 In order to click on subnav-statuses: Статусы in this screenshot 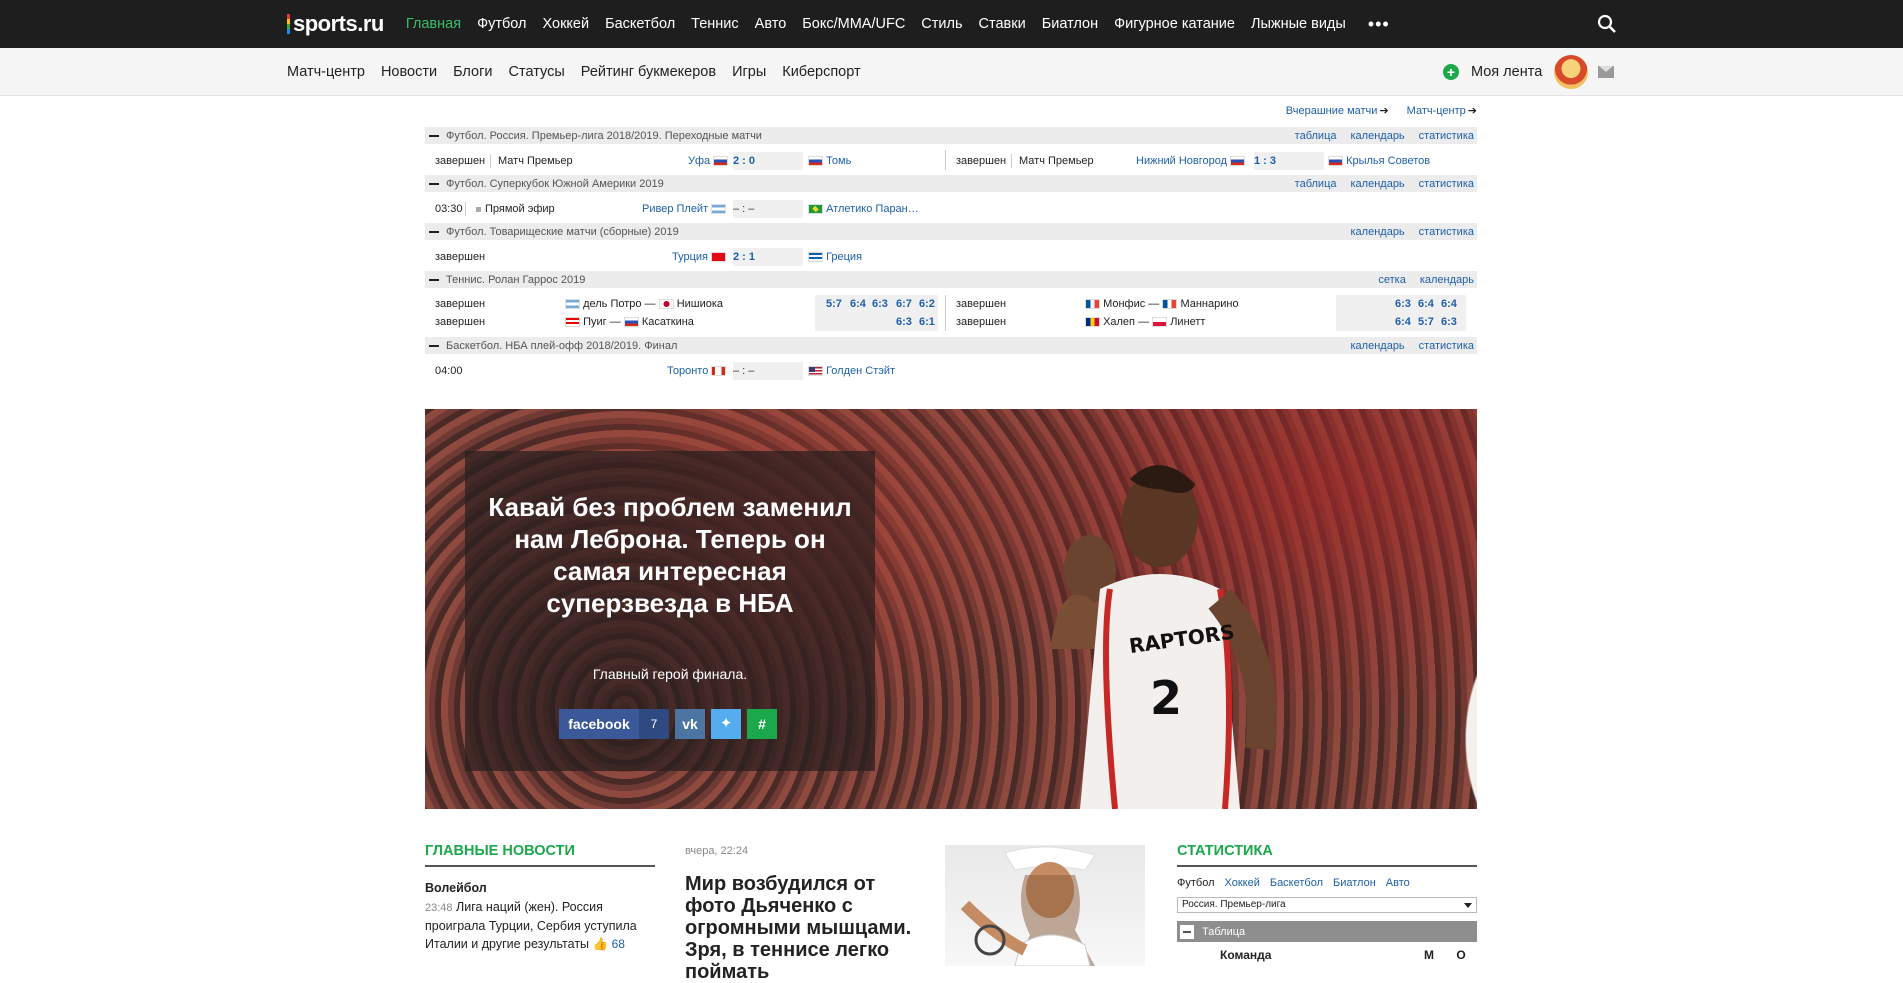, I will do `click(537, 72)`.